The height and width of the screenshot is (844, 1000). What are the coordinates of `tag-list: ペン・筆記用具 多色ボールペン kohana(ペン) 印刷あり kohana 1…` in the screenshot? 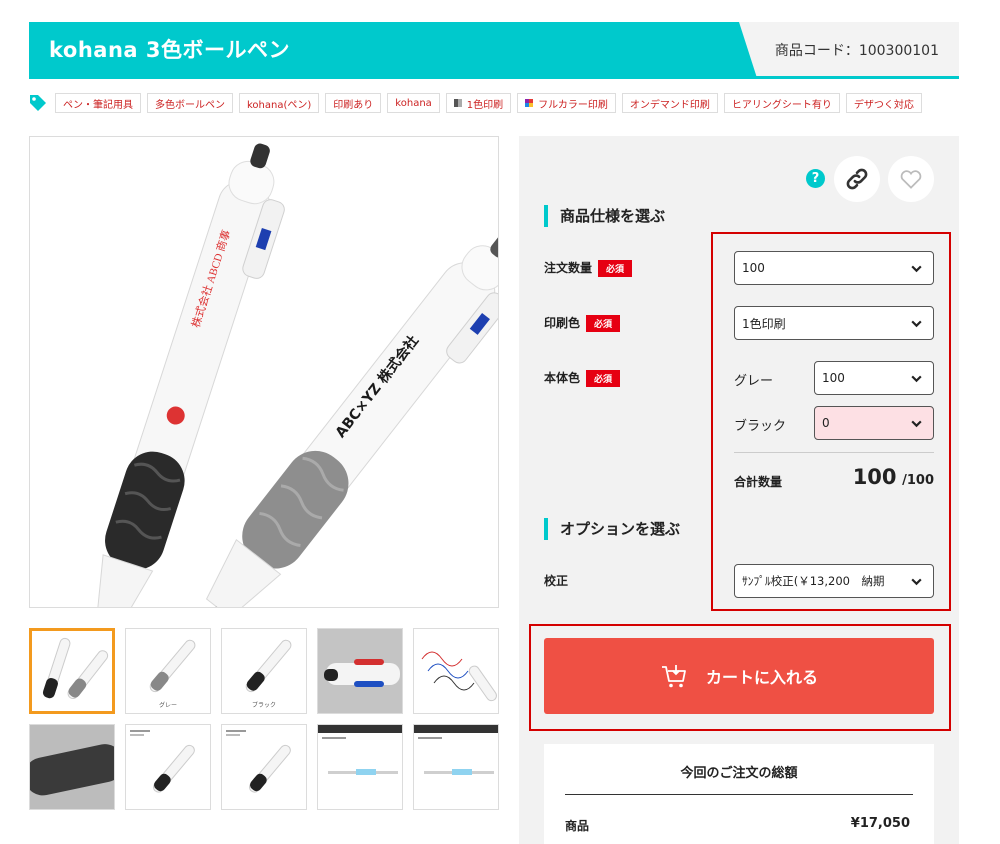 It's located at (478, 103).